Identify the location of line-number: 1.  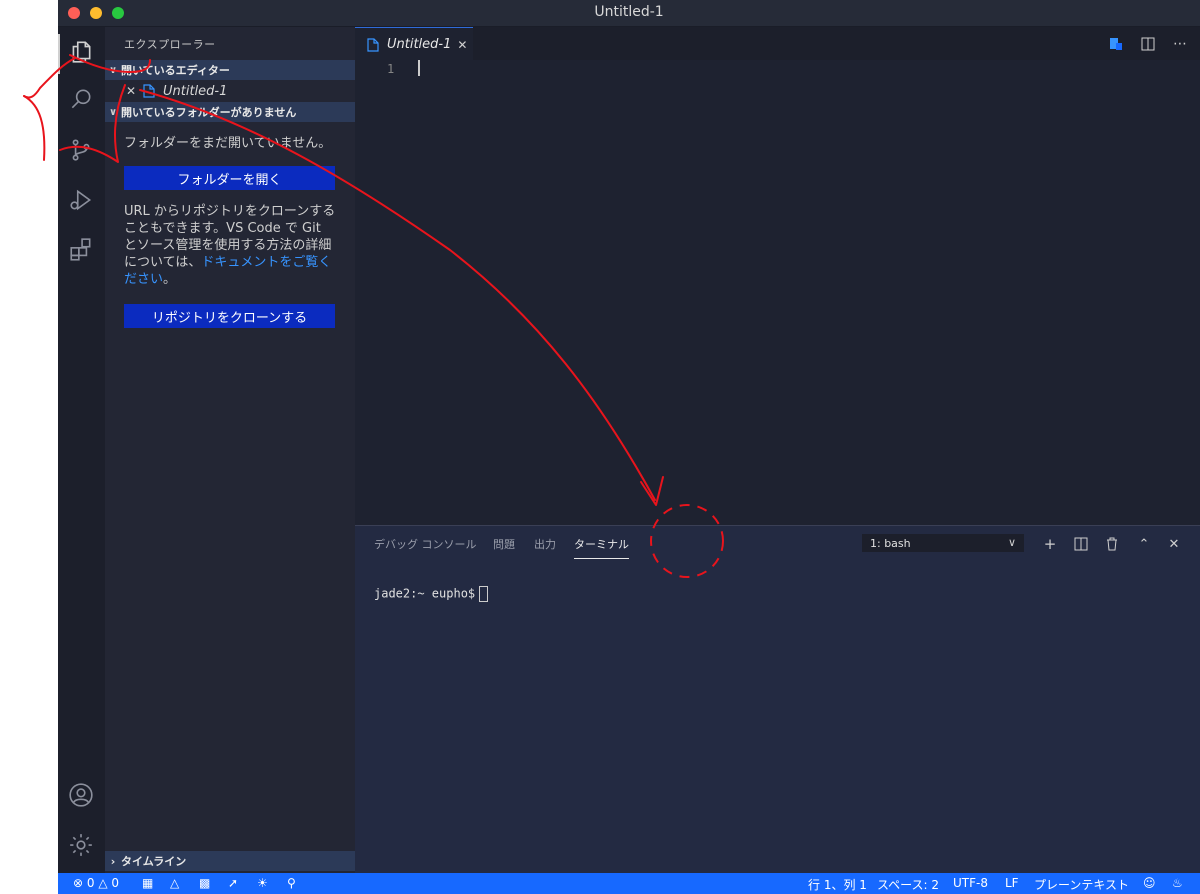
(391, 69).